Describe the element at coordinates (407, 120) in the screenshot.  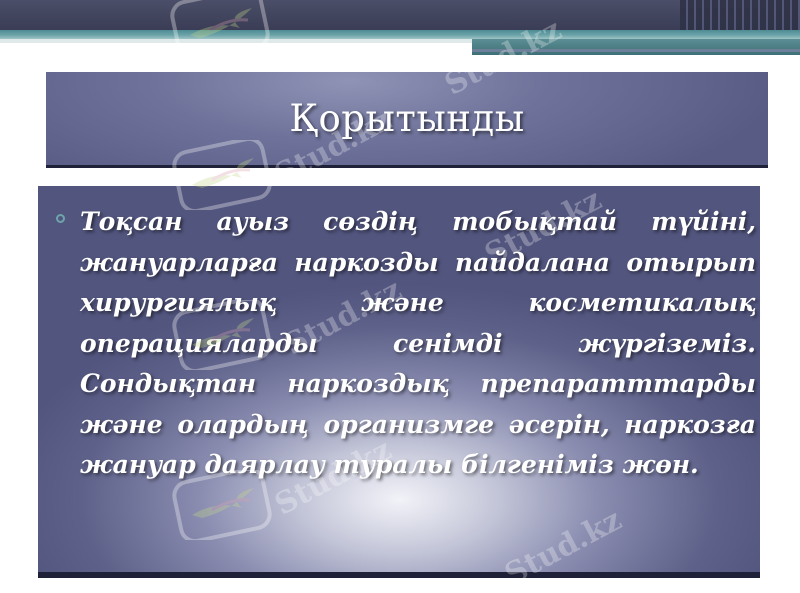
I see `slide-title-box: Қорытынды` at that location.